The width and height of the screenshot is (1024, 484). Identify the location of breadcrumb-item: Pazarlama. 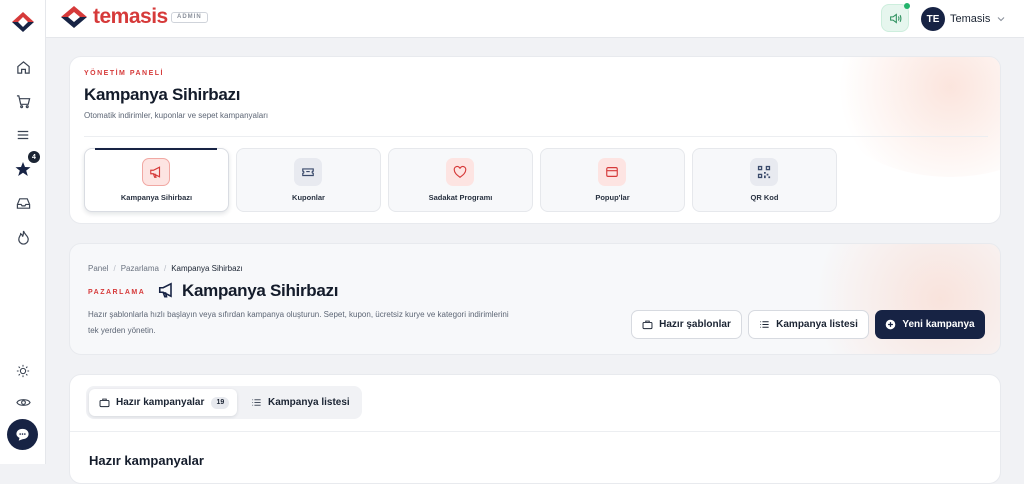
(140, 268).